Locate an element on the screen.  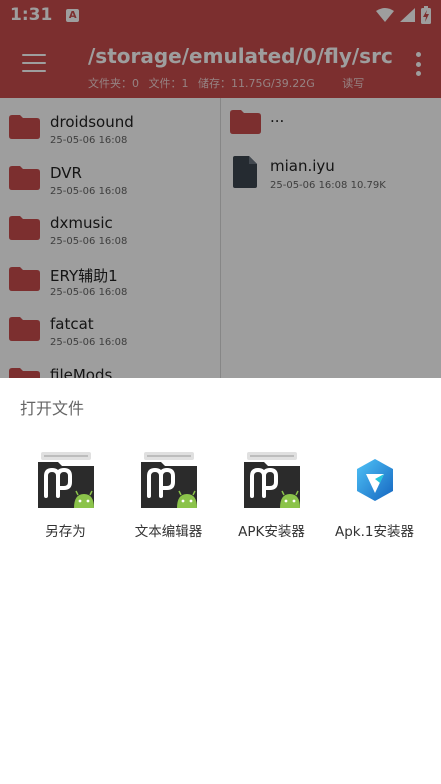
app-list: 另存为 文本编辑器 APK安装器 Apk.1安装器 is located at coordinates (220, 496).